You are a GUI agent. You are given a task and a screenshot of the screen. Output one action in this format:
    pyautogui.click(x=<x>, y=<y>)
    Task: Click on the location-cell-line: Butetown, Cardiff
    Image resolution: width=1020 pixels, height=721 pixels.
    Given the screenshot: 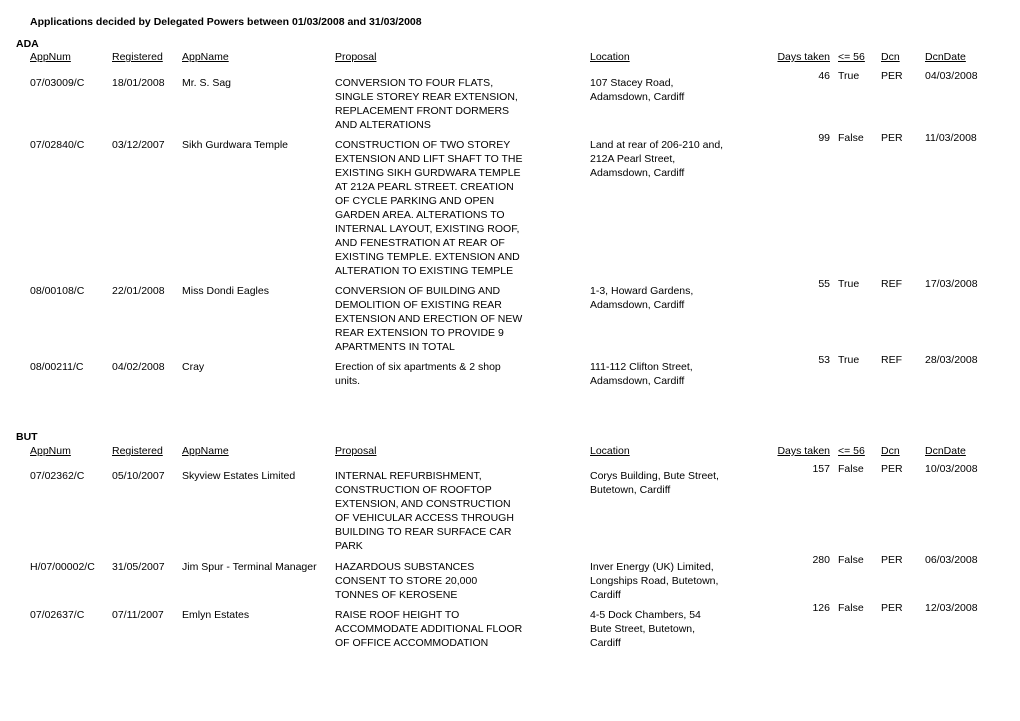 What is the action you would take?
    pyautogui.click(x=630, y=490)
    